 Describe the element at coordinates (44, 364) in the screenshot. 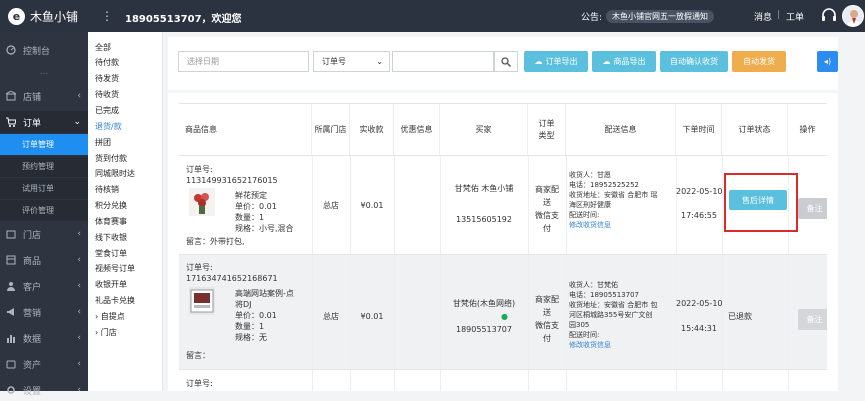

I see `sidebar-item-assets: 资产 ‹` at that location.